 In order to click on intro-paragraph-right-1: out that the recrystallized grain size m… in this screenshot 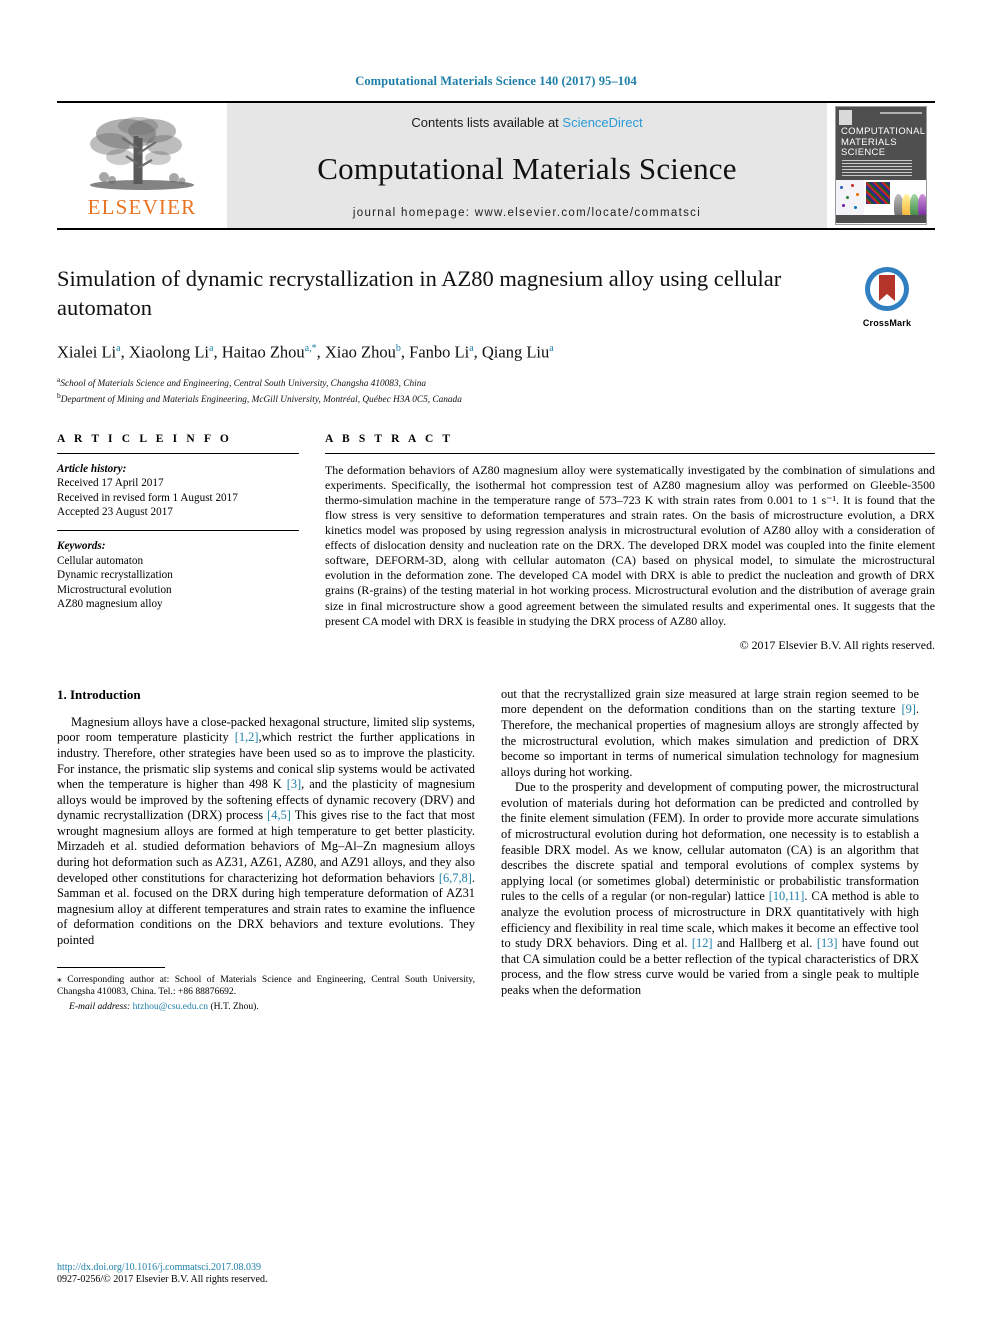, I will do `click(710, 732)`.